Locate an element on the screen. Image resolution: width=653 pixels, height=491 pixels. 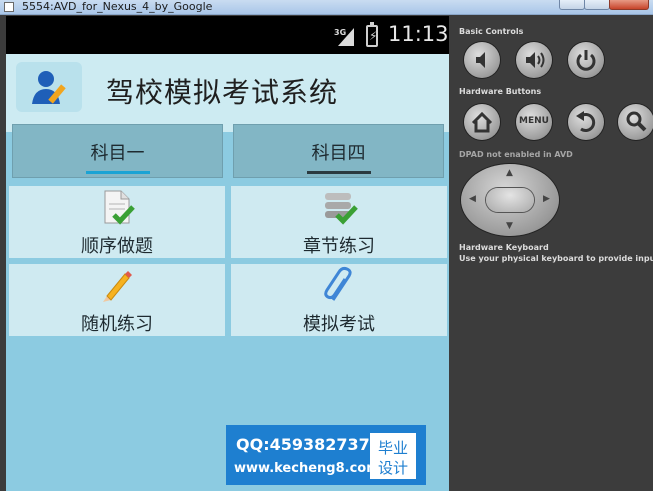
menu-item-chapter: 章节练习 is located at coordinates (339, 222).